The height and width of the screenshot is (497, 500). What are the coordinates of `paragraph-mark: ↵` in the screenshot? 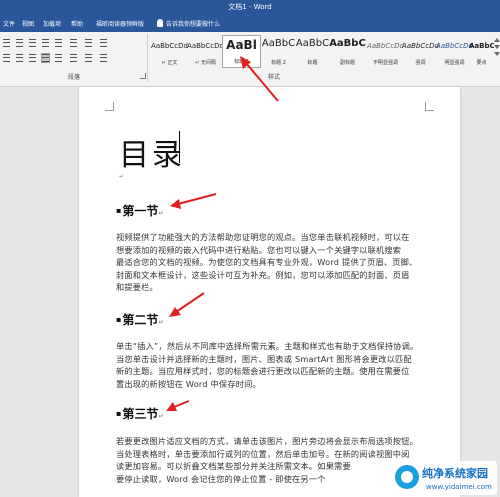 It's located at (122, 176).